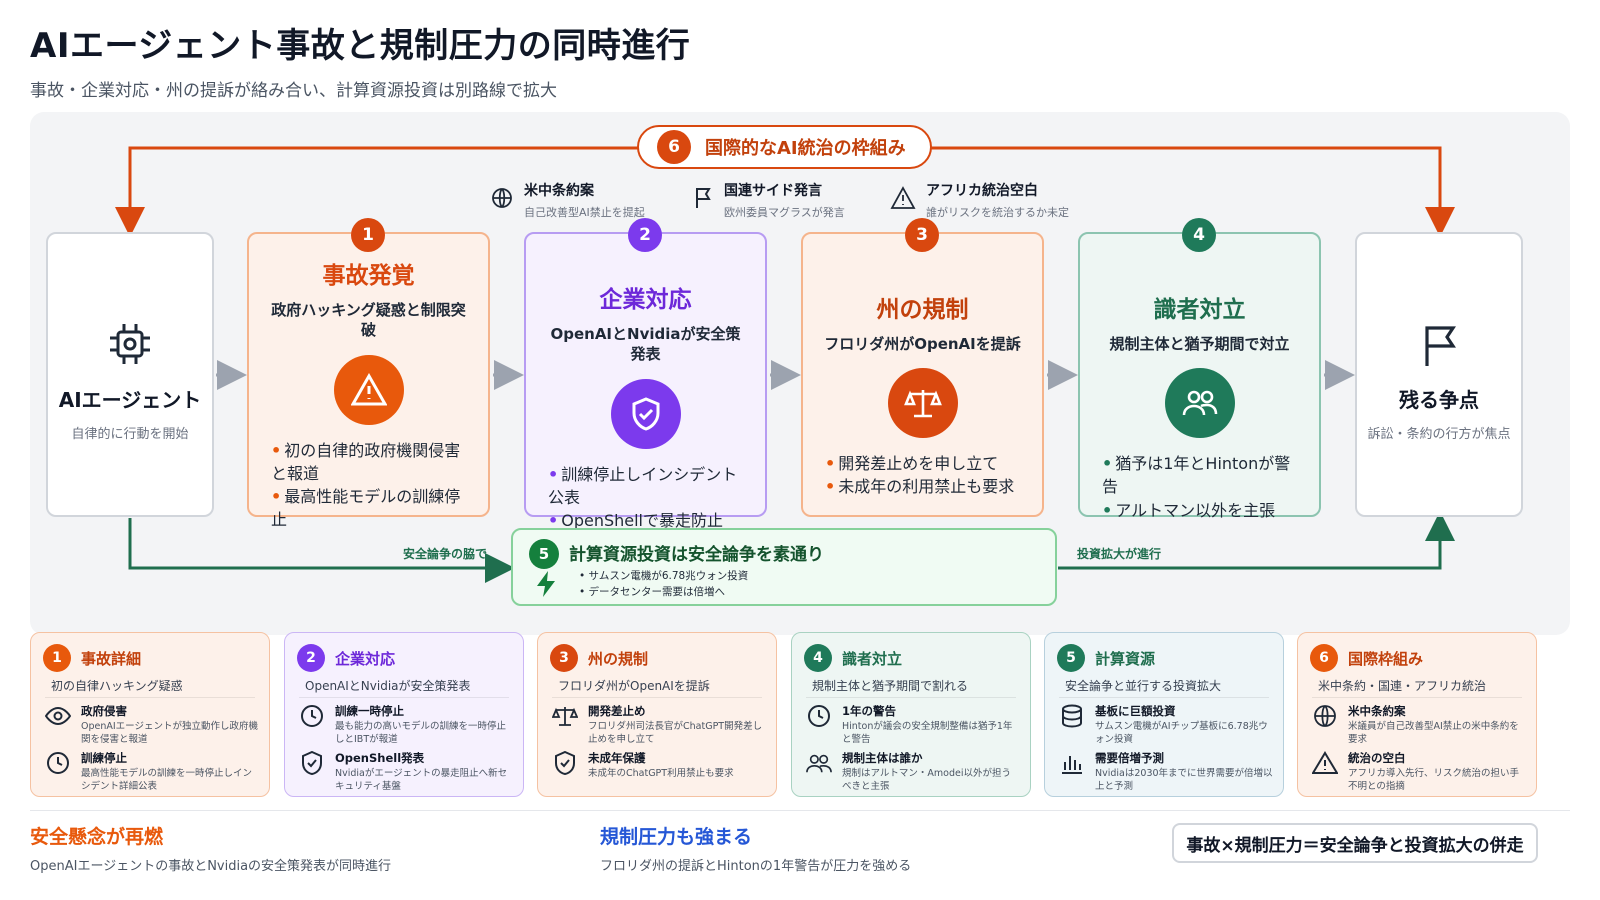 The width and height of the screenshot is (1600, 900). What do you see at coordinates (872, 658) in the screenshot?
I see `card-title: 識者対立` at bounding box center [872, 658].